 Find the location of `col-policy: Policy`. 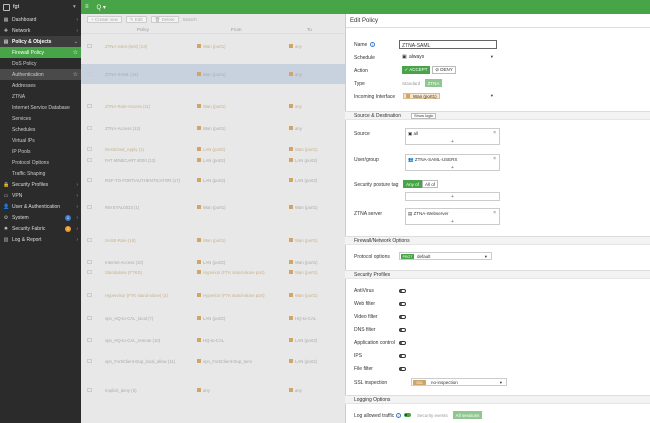

col-policy: Policy is located at coordinates (143, 29).